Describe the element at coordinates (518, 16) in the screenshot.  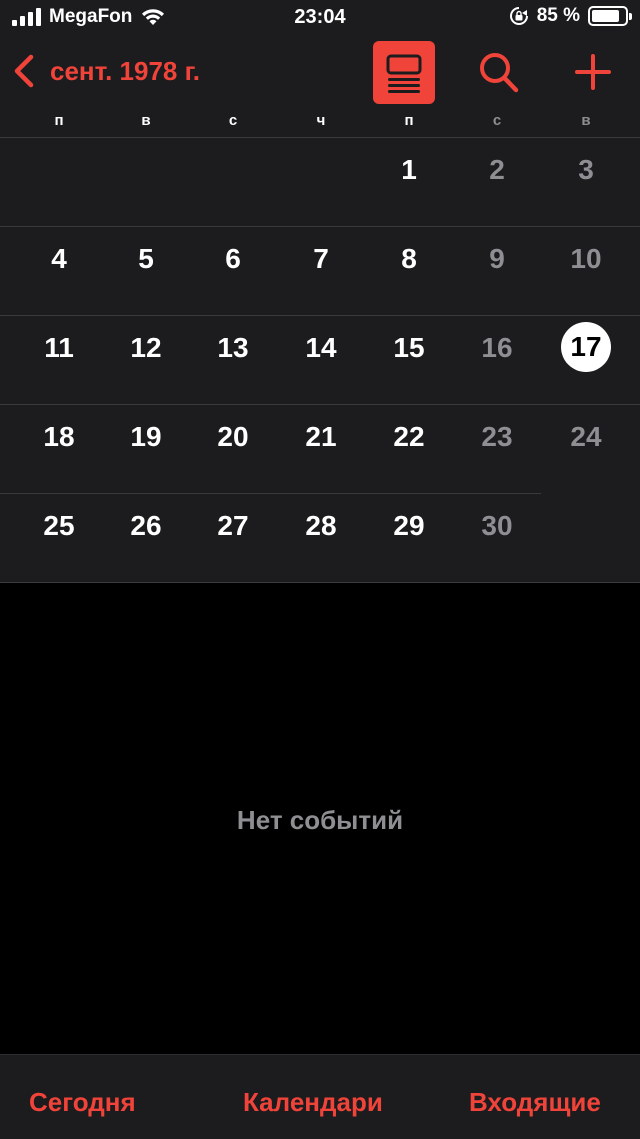
I see `rotation-lock-icon` at that location.